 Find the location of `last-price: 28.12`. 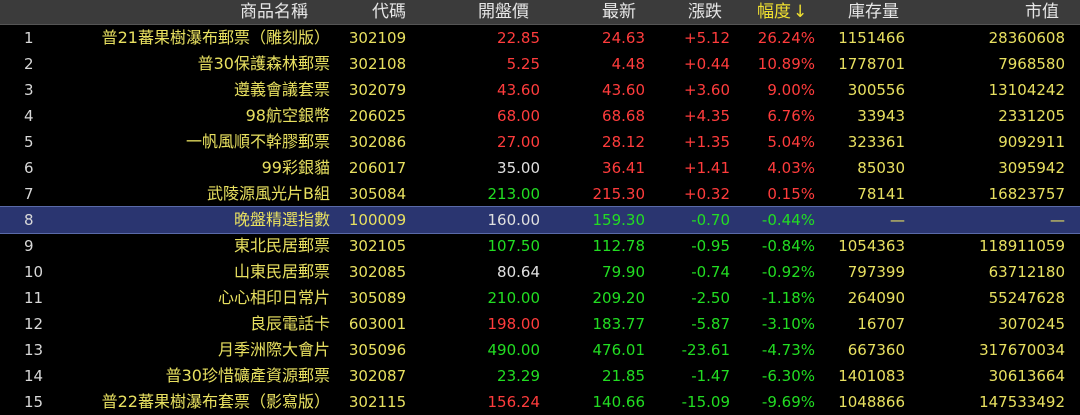

last-price: 28.12 is located at coordinates (623, 142).